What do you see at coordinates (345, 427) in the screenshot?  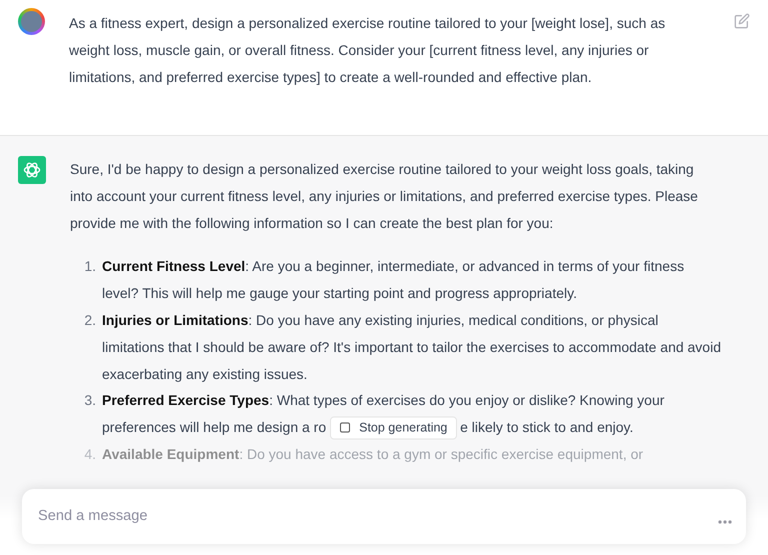 I see `stop-square-icon` at bounding box center [345, 427].